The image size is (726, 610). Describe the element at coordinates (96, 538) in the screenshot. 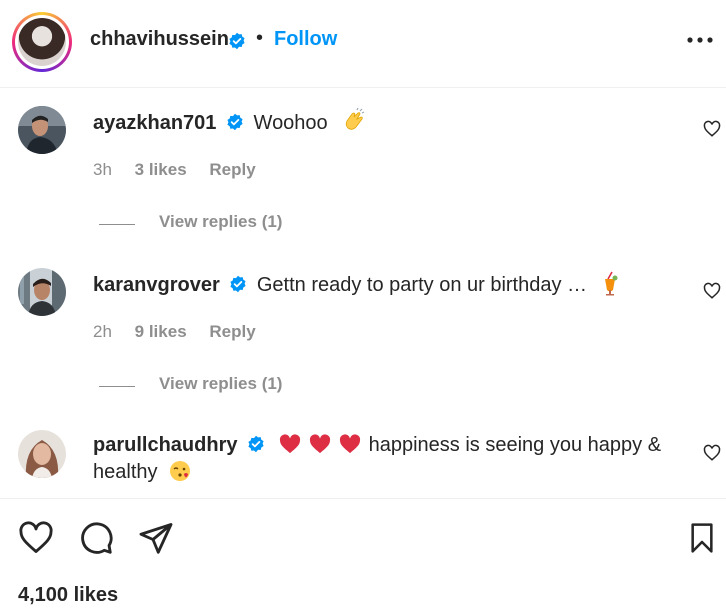

I see `comment-icon` at that location.